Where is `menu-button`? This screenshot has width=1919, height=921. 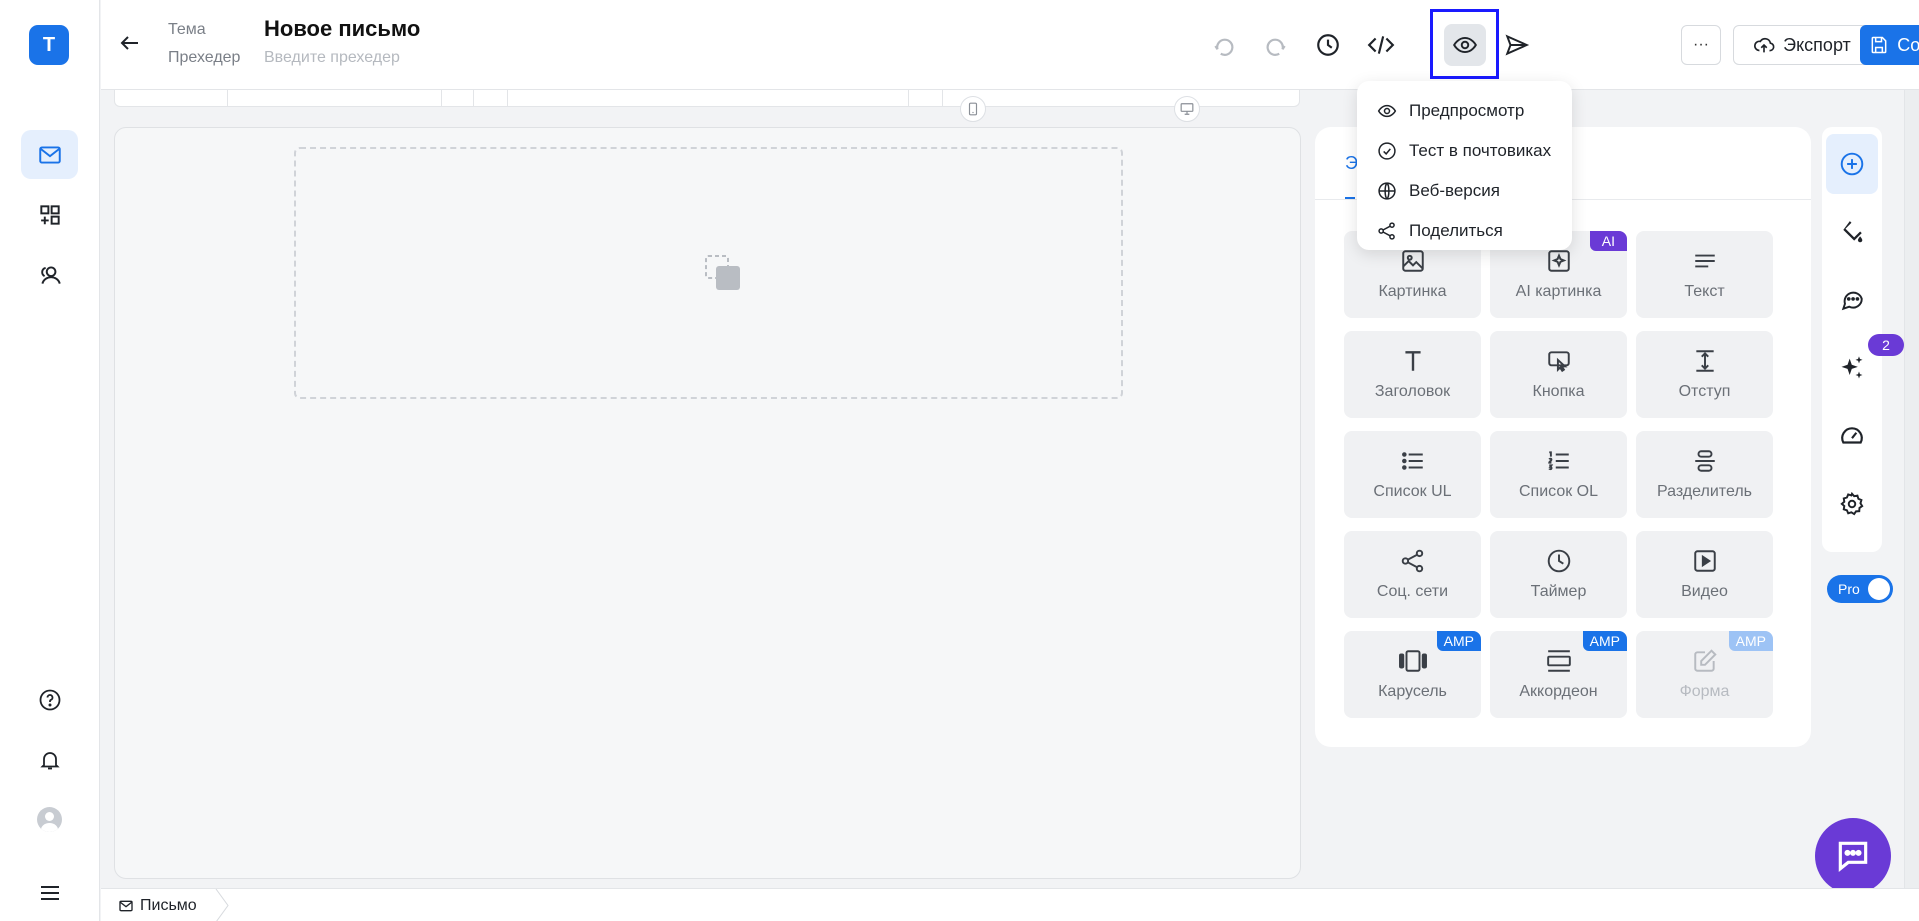
menu-button is located at coordinates (49, 892).